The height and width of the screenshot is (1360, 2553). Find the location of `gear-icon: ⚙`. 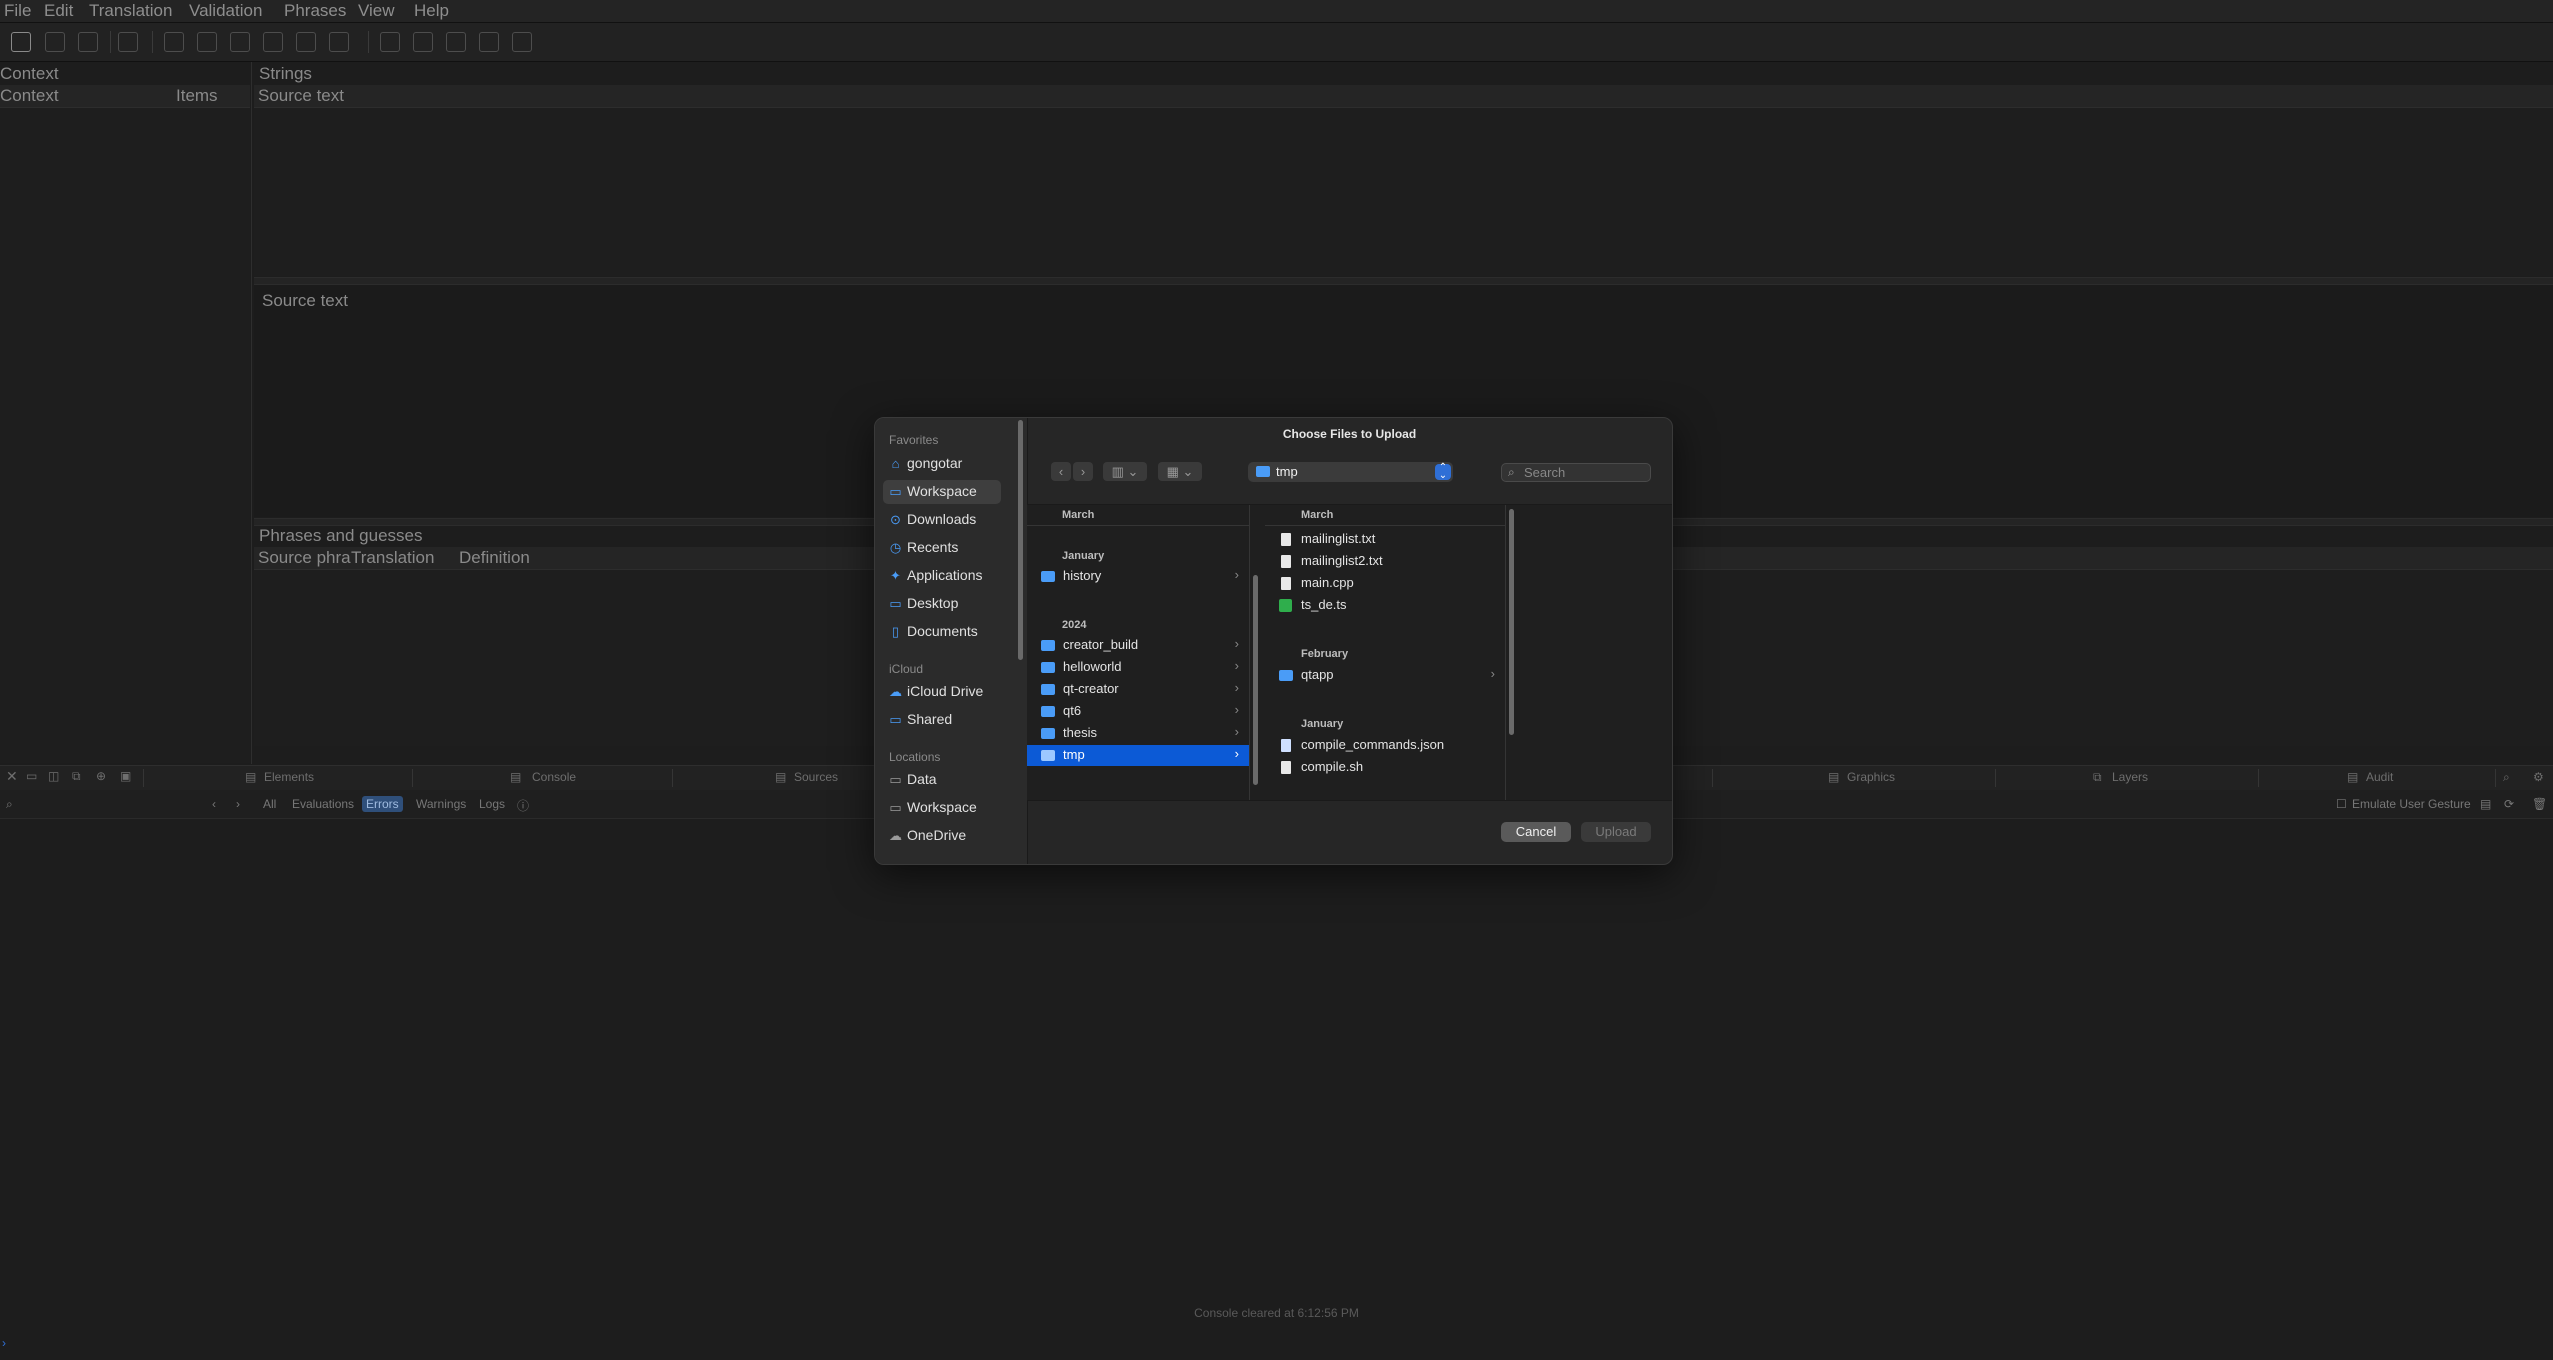

gear-icon: ⚙ is located at coordinates (2538, 777).